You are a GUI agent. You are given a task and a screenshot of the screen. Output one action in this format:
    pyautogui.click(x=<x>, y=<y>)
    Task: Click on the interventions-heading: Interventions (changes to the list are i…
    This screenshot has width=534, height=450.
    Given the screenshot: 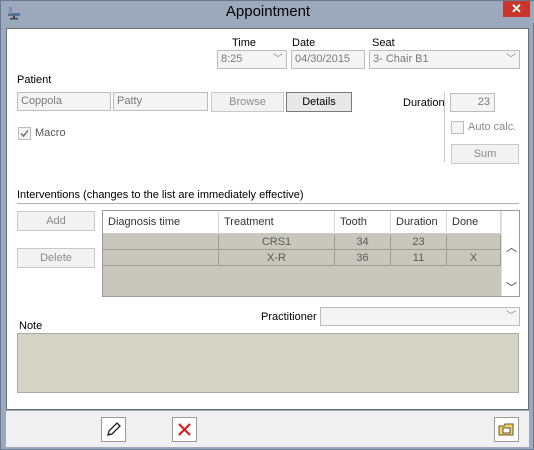 What is the action you would take?
    pyautogui.click(x=160, y=195)
    